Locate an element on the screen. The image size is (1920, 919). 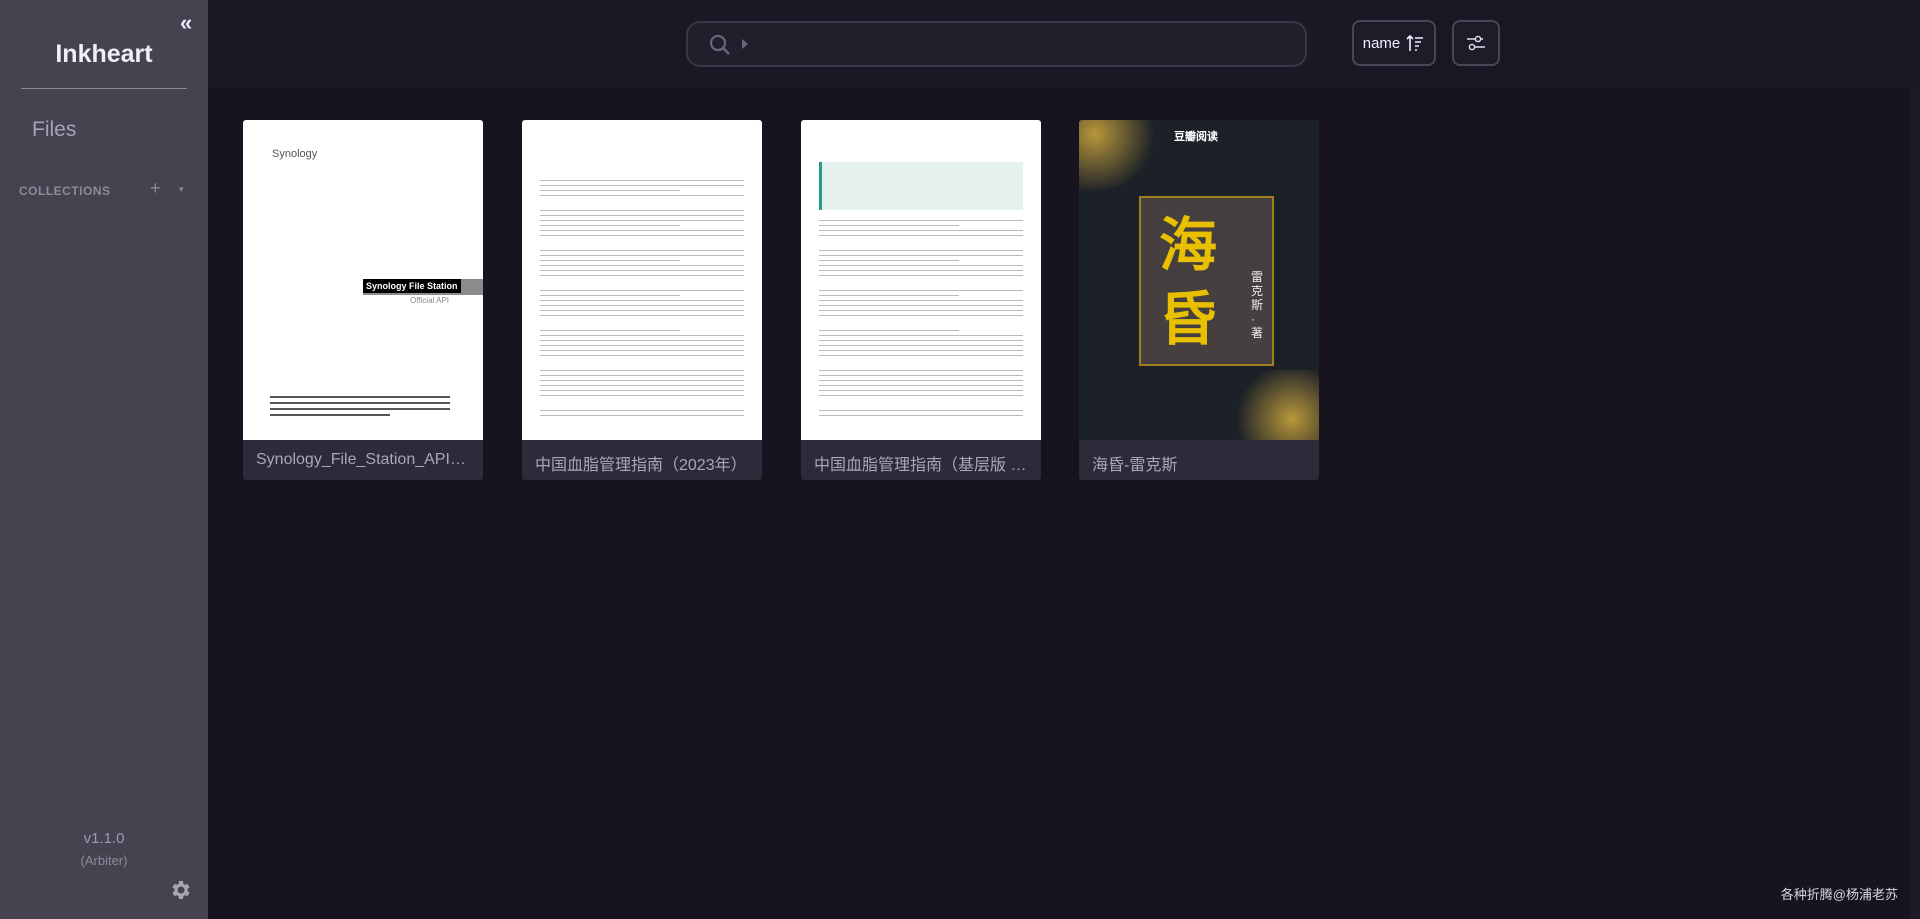
settings-gear-icon is located at coordinates (180, 890).